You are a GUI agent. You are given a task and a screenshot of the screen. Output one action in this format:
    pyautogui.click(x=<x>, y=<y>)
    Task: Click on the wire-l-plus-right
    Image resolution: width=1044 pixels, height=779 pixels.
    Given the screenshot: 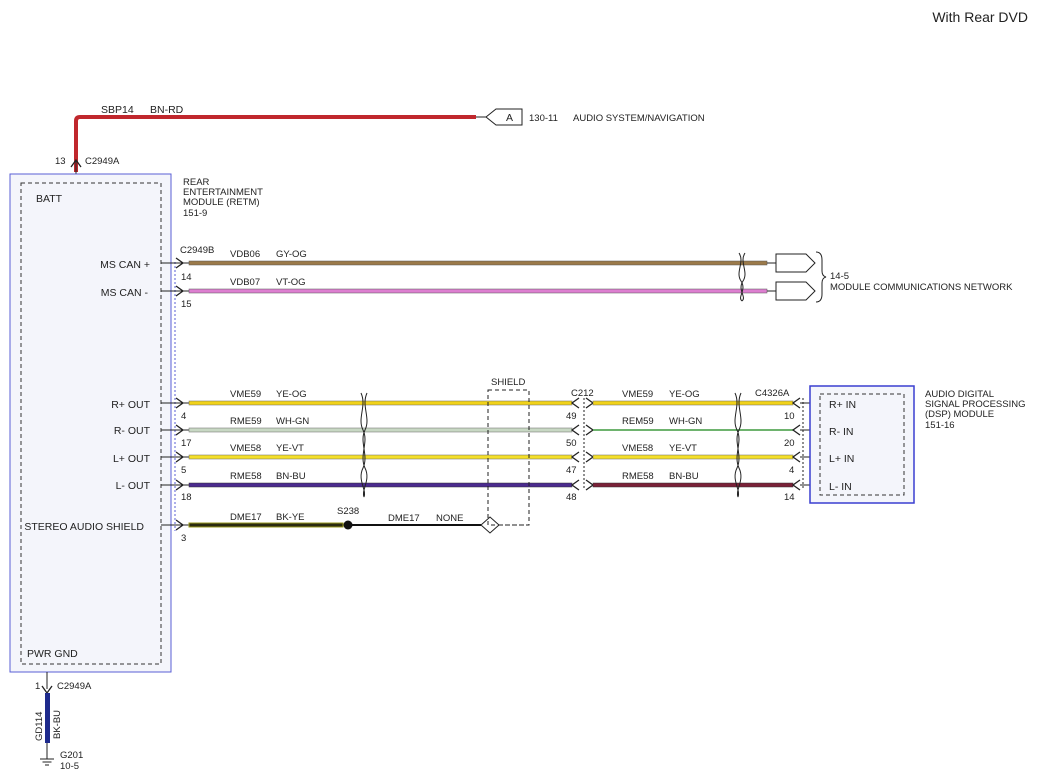 What is the action you would take?
    pyautogui.click(x=693, y=457)
    